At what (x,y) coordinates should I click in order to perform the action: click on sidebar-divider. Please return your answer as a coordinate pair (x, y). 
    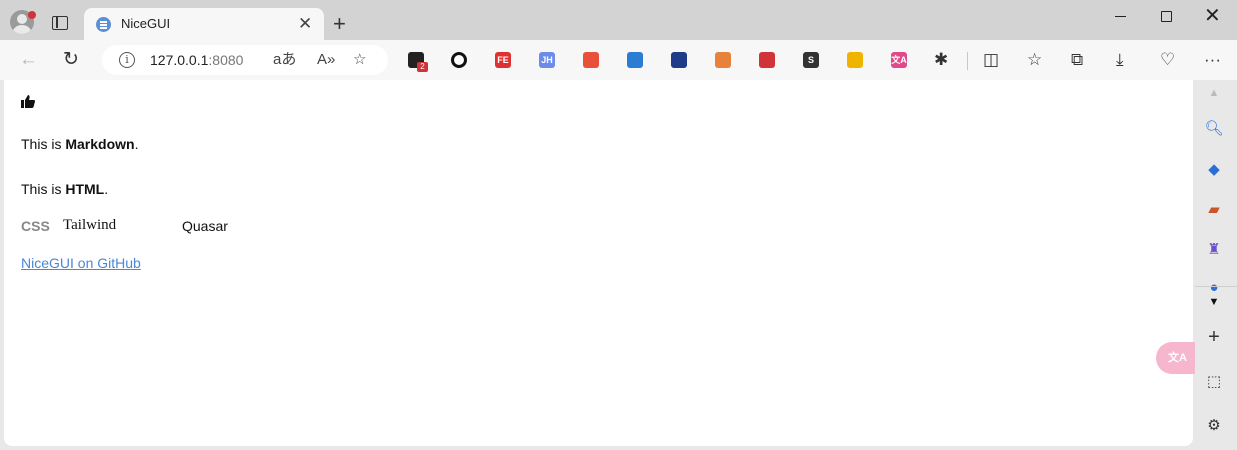
    Looking at the image, I should click on (1216, 286).